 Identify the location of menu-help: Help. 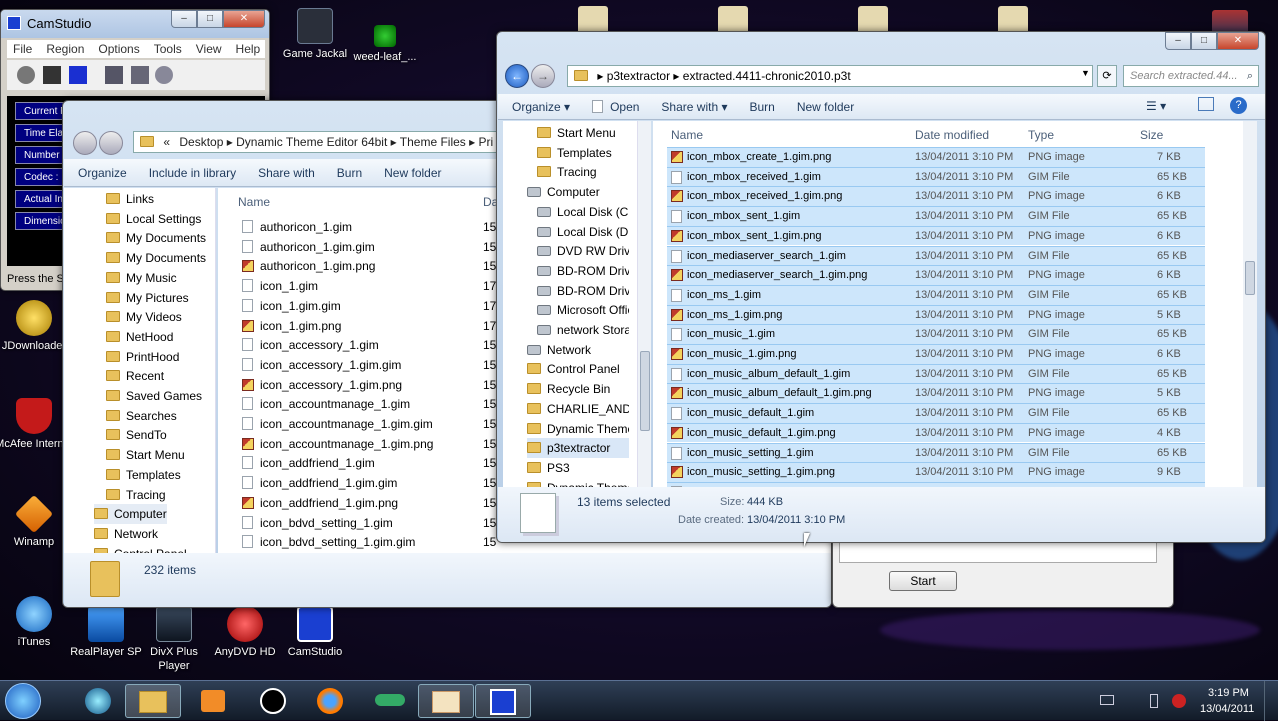
(248, 49).